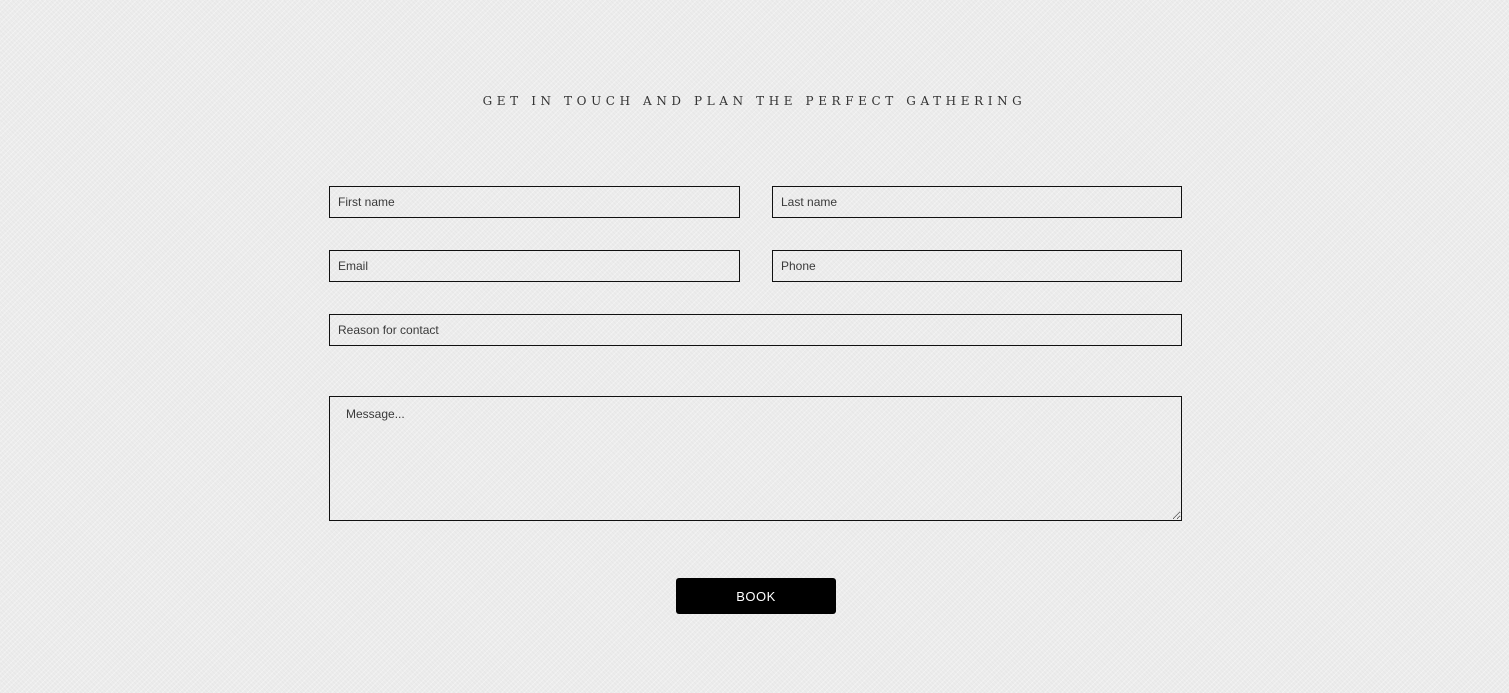 The height and width of the screenshot is (693, 1509). I want to click on last-name-input, so click(977, 202).